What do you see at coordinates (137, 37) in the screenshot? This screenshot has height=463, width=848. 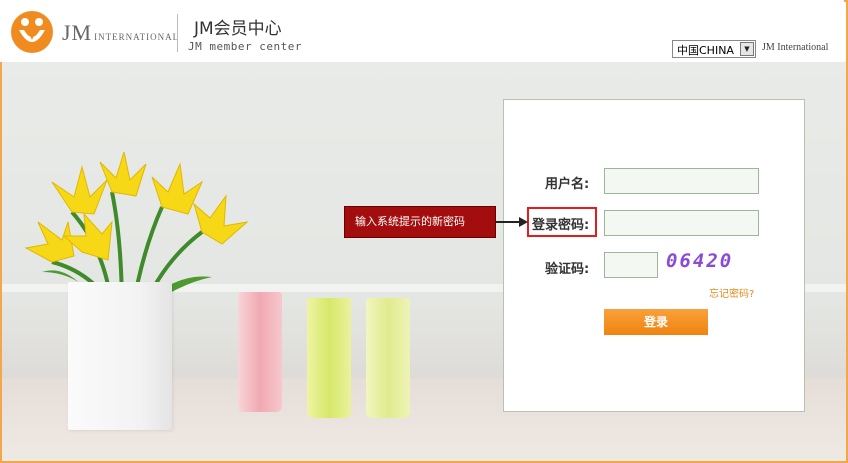 I see `logo-small-text: INTERNATIONAL` at bounding box center [137, 37].